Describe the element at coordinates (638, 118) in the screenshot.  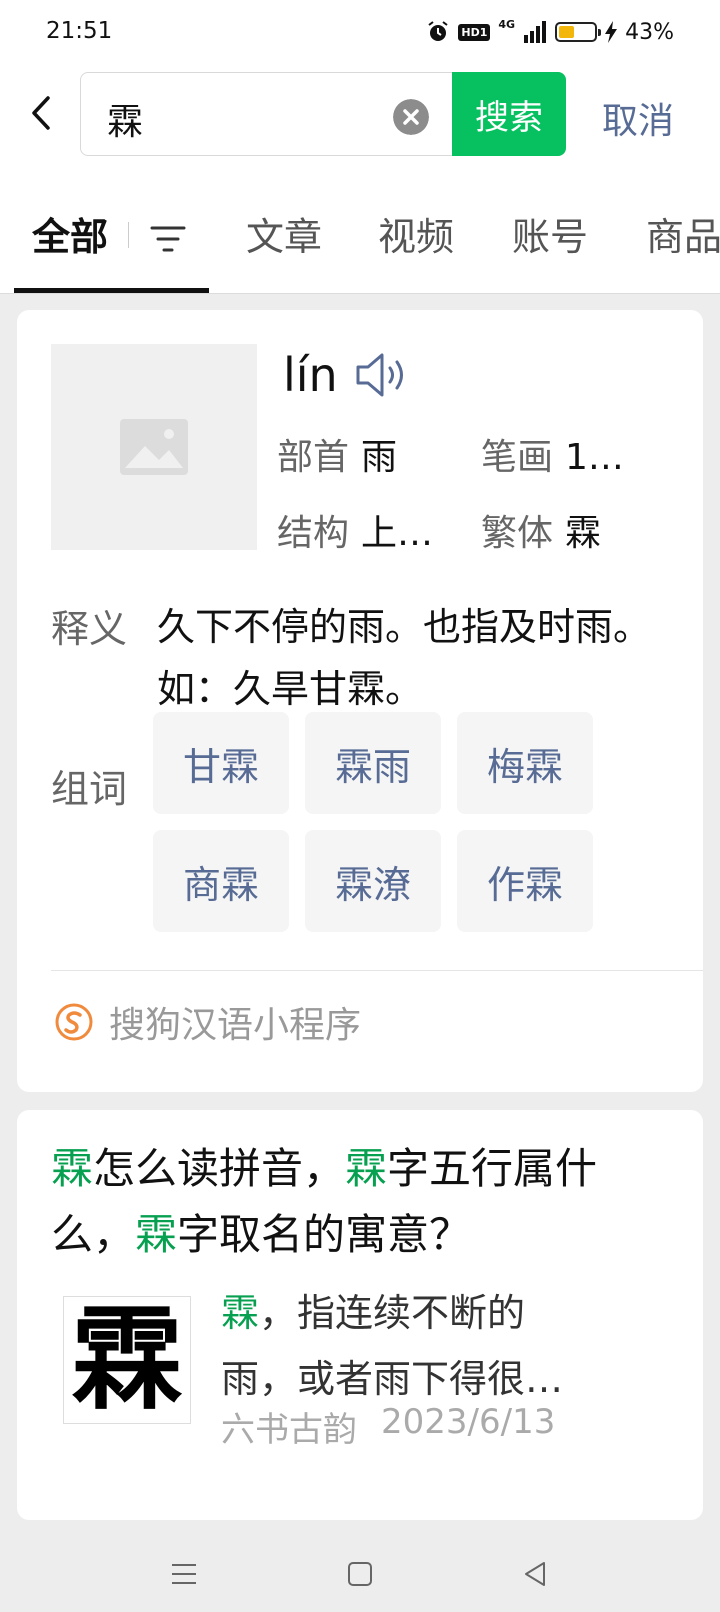
I see `cancel-button: 取消` at that location.